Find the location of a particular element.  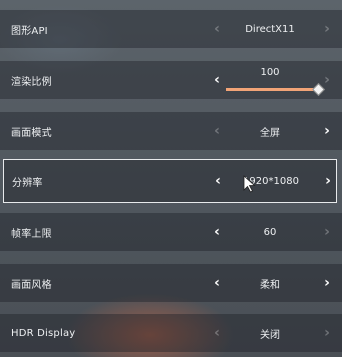

setting-value: 60 is located at coordinates (270, 232).